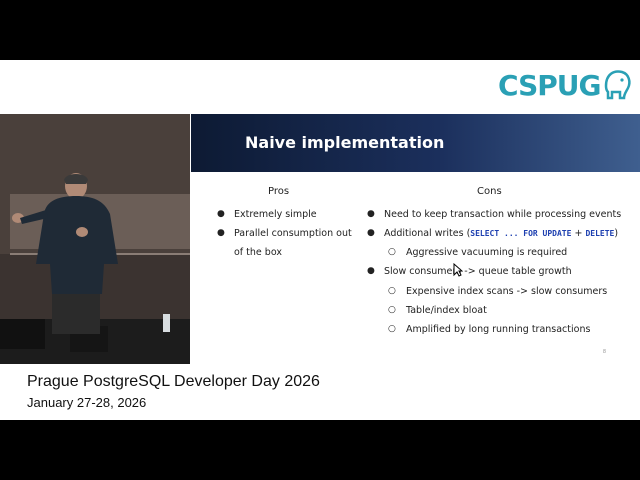 This screenshot has height=480, width=640. What do you see at coordinates (446, 310) in the screenshot?
I see `cons-subitem: Table/index bloat` at bounding box center [446, 310].